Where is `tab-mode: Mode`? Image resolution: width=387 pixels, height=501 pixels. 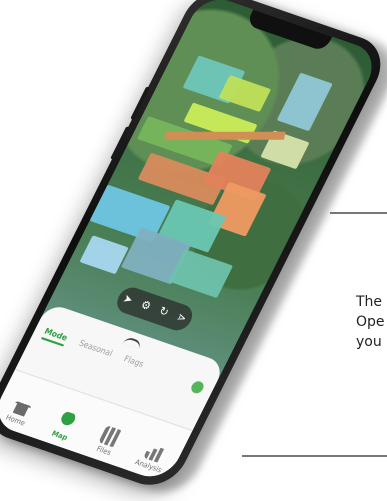 tab-mode: Mode is located at coordinates (56, 335).